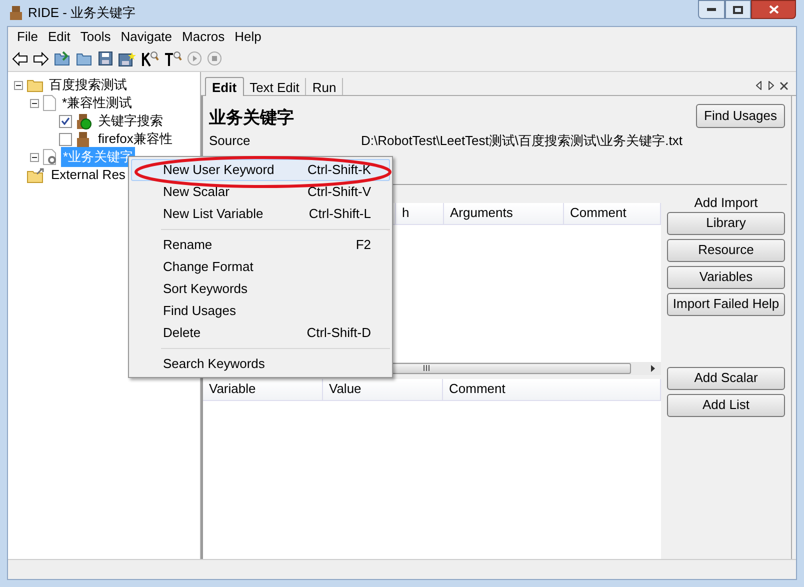 The width and height of the screenshot is (804, 587). Describe the element at coordinates (97, 103) in the screenshot. I see `tree-item: *兼容性测试` at that location.